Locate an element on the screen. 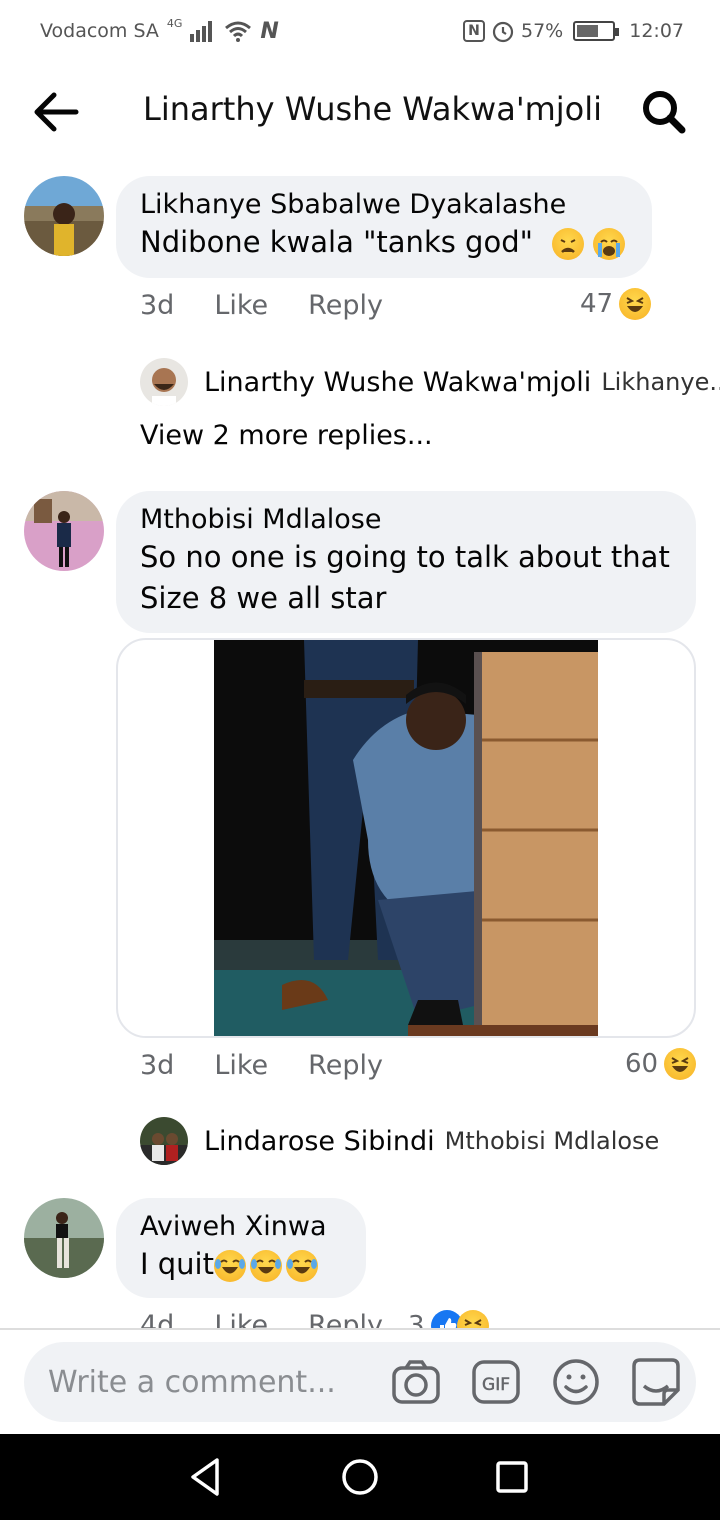 The width and height of the screenshot is (720, 1520). circle-home-icon is located at coordinates (360, 1477).